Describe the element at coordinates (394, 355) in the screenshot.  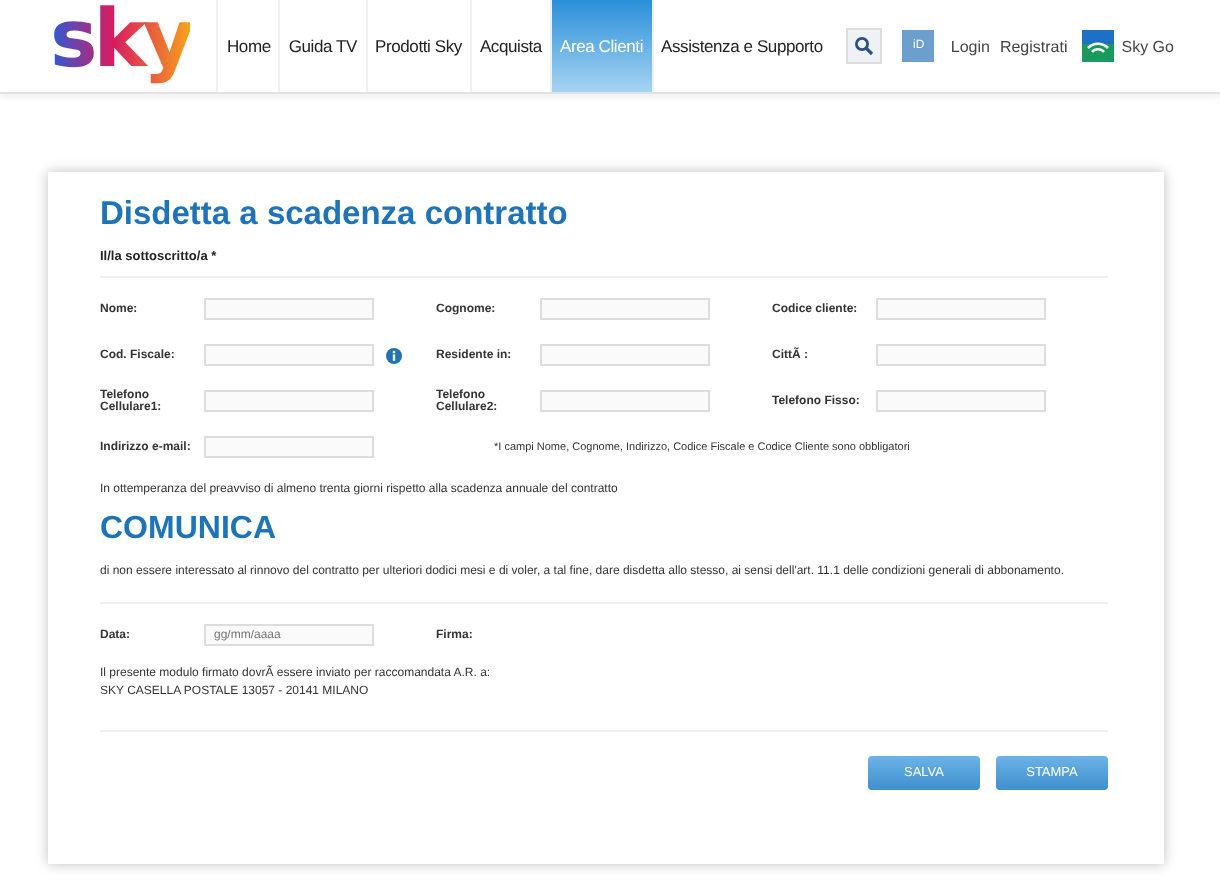
I see `info-icon` at that location.